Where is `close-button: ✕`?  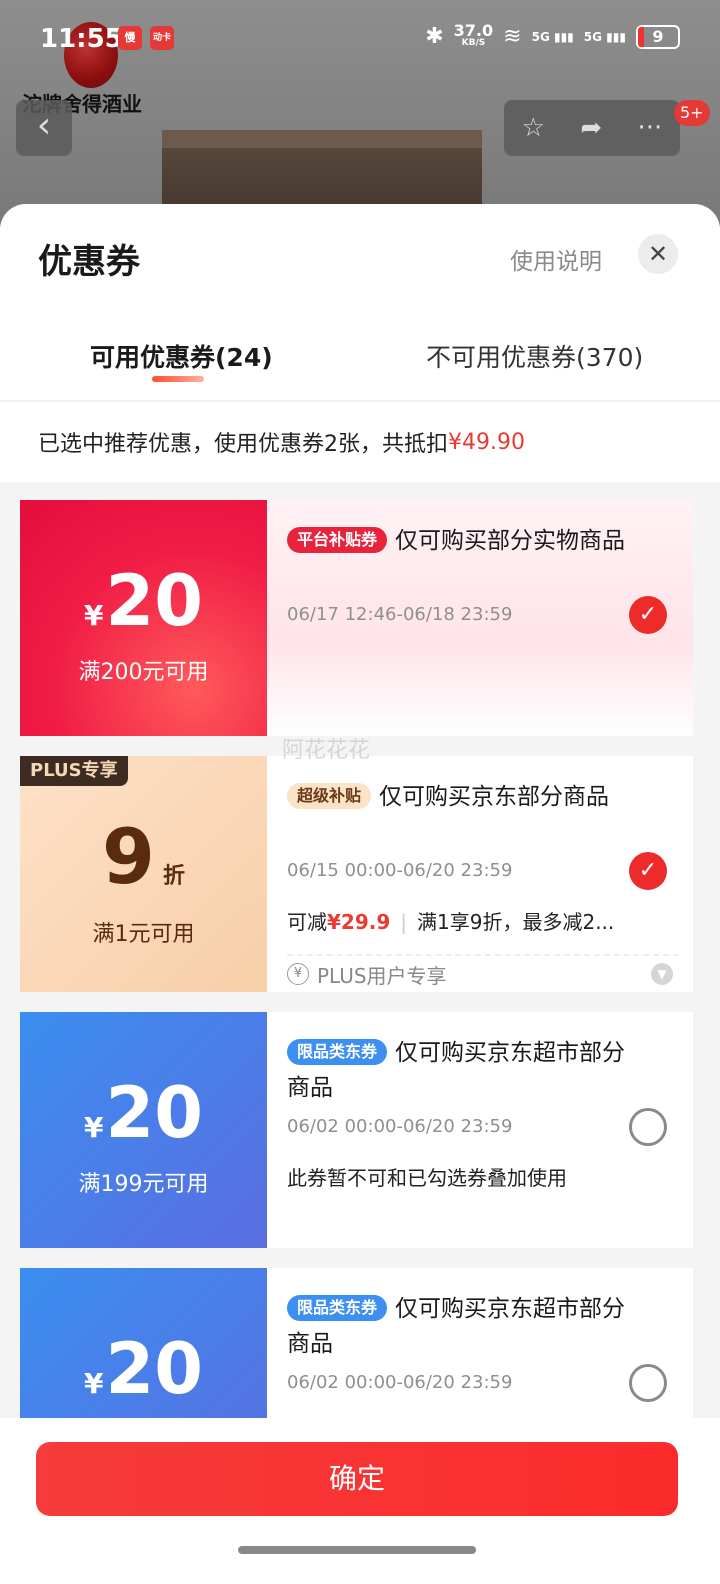 close-button: ✕ is located at coordinates (658, 254).